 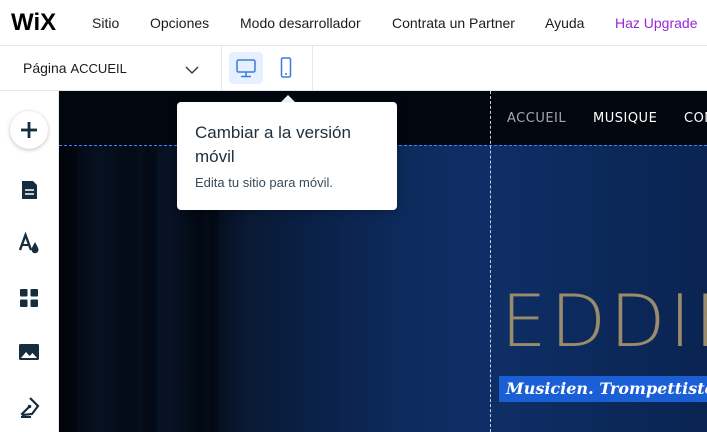 What do you see at coordinates (75, 68) in the screenshot?
I see `page-selector-label: Página ACCUEIL` at bounding box center [75, 68].